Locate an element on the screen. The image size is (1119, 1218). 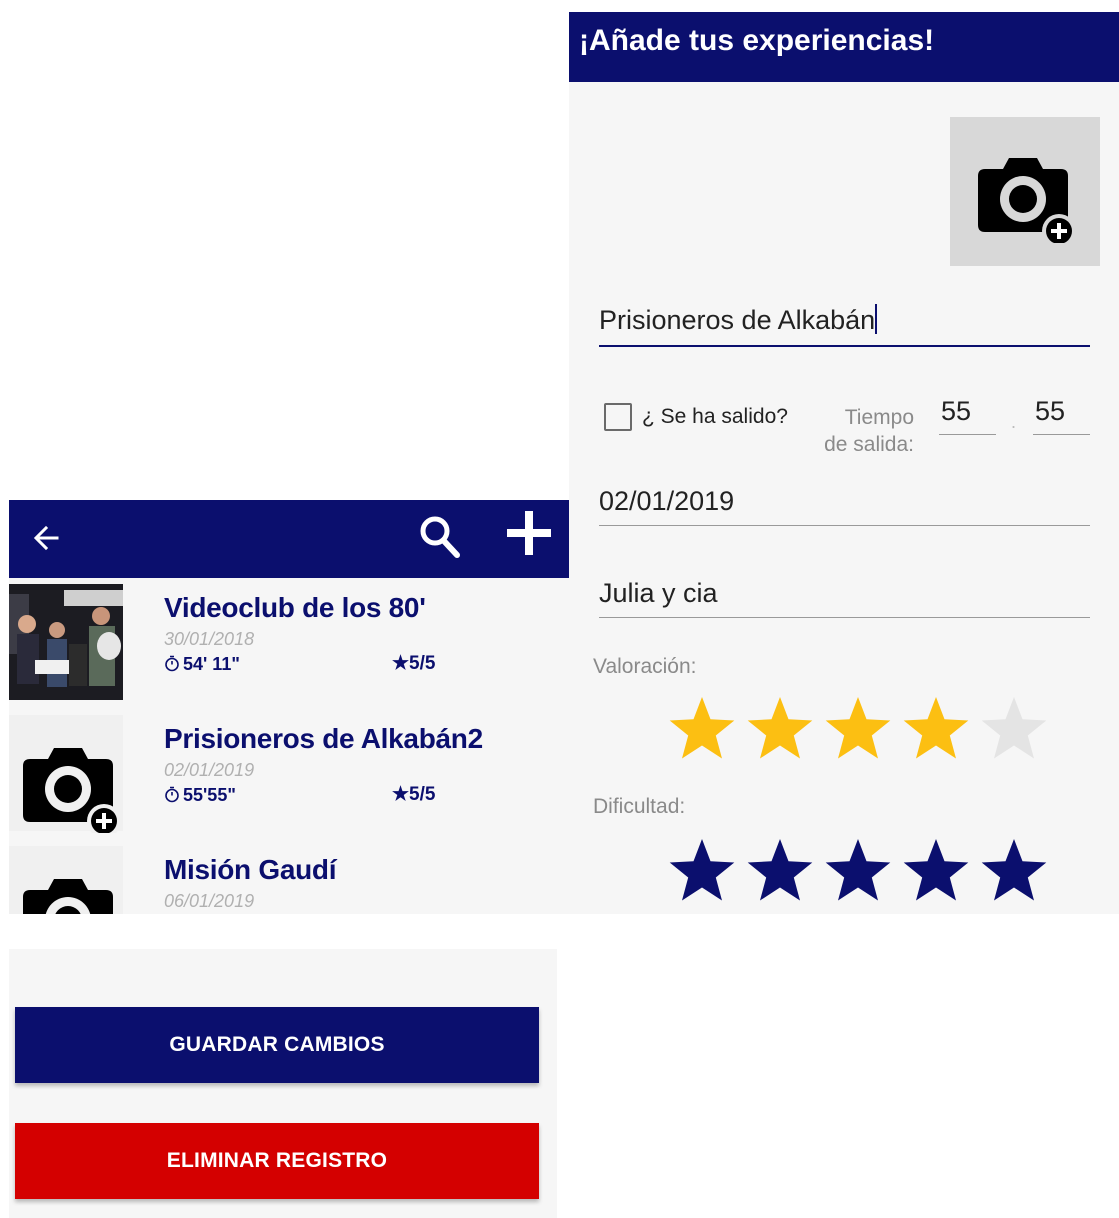
exit-time-label-line1: Tiempo is located at coordinates (879, 417).